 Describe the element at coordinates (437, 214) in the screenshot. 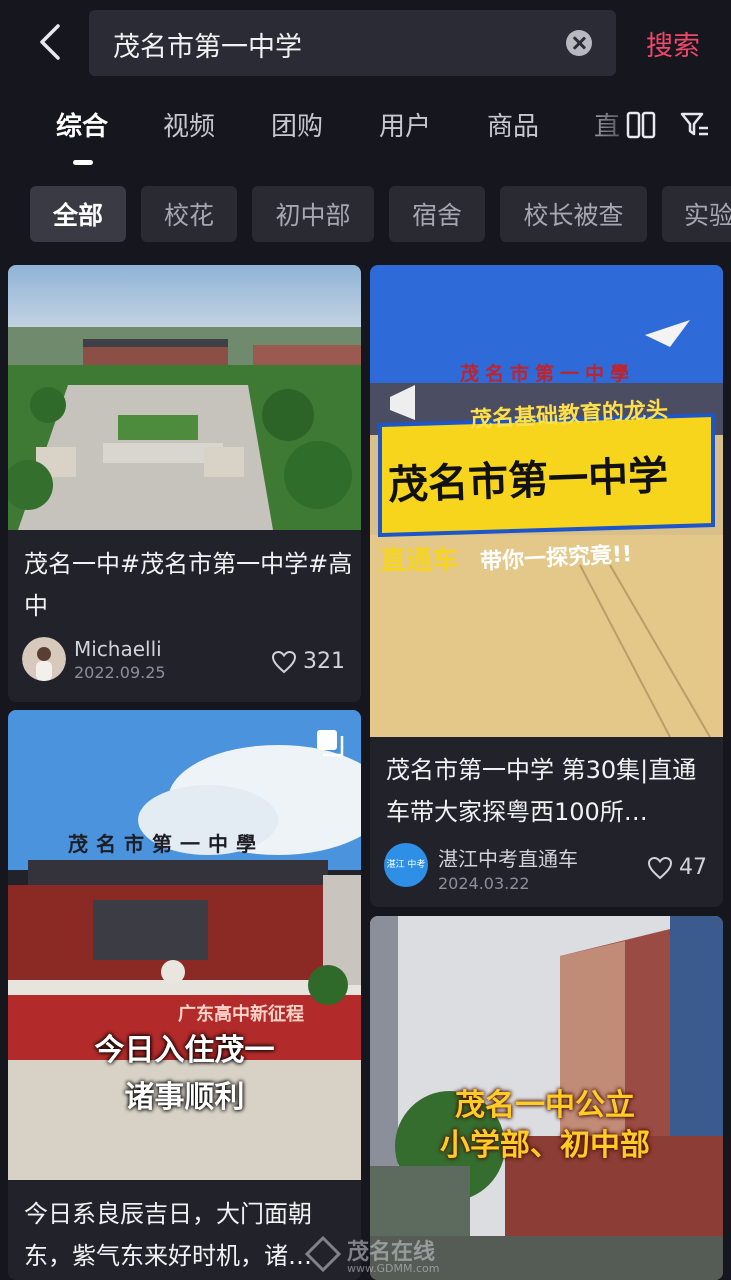

I see `chip-dormitory: 宿舍` at that location.